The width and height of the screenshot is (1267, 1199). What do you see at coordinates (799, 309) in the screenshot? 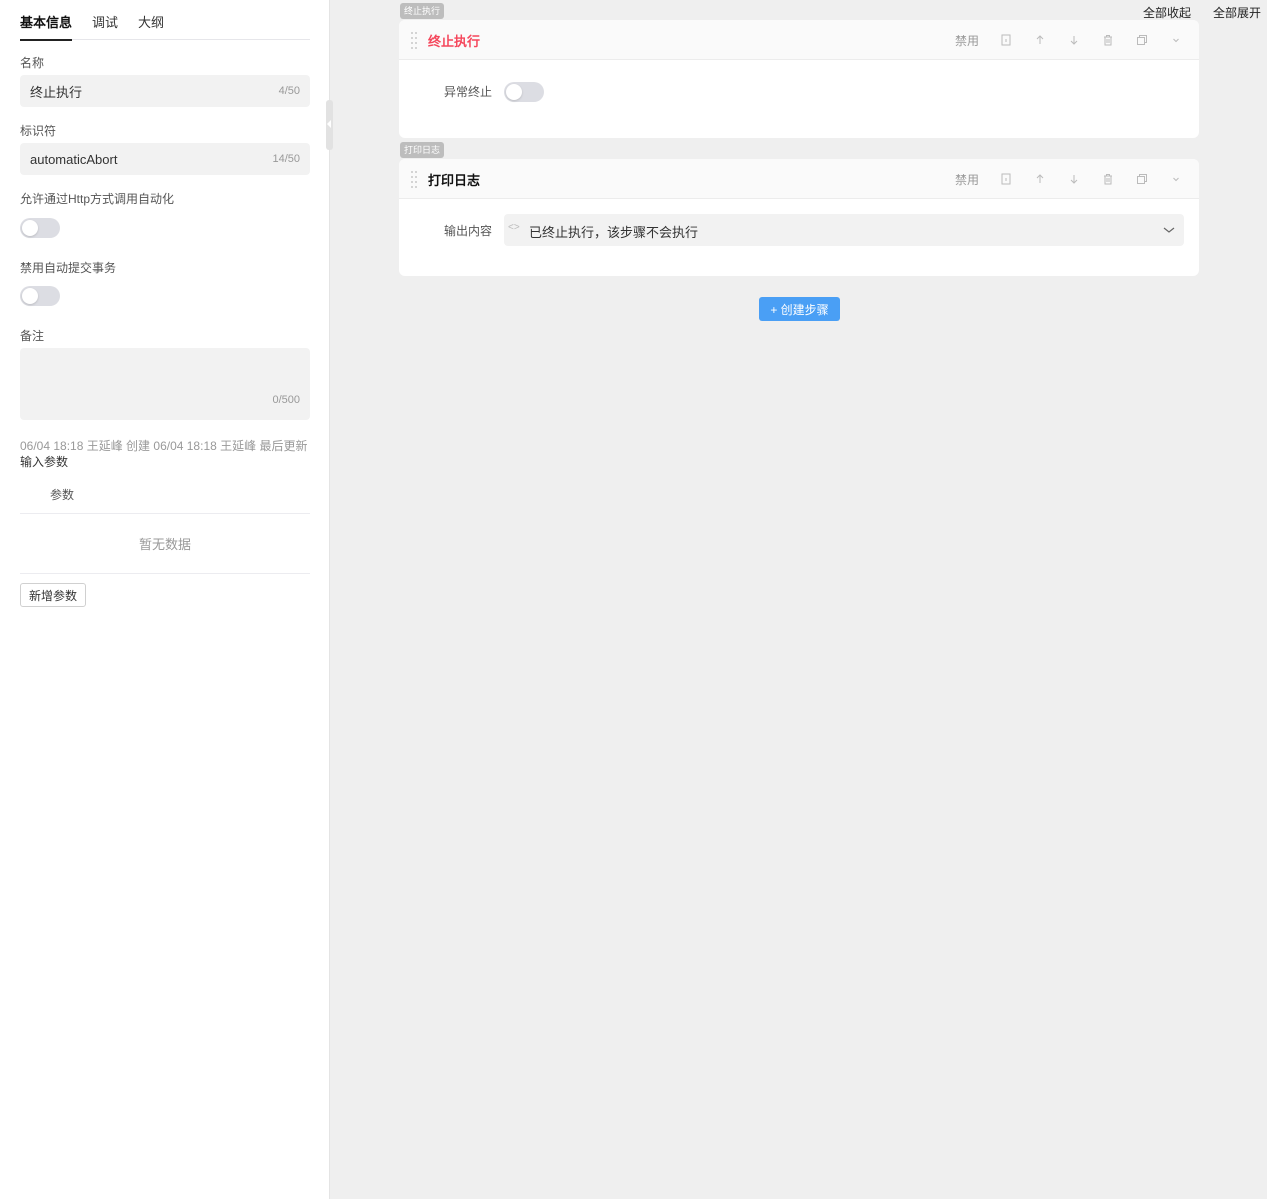
I see `create-step-button: + 创建步骤` at bounding box center [799, 309].